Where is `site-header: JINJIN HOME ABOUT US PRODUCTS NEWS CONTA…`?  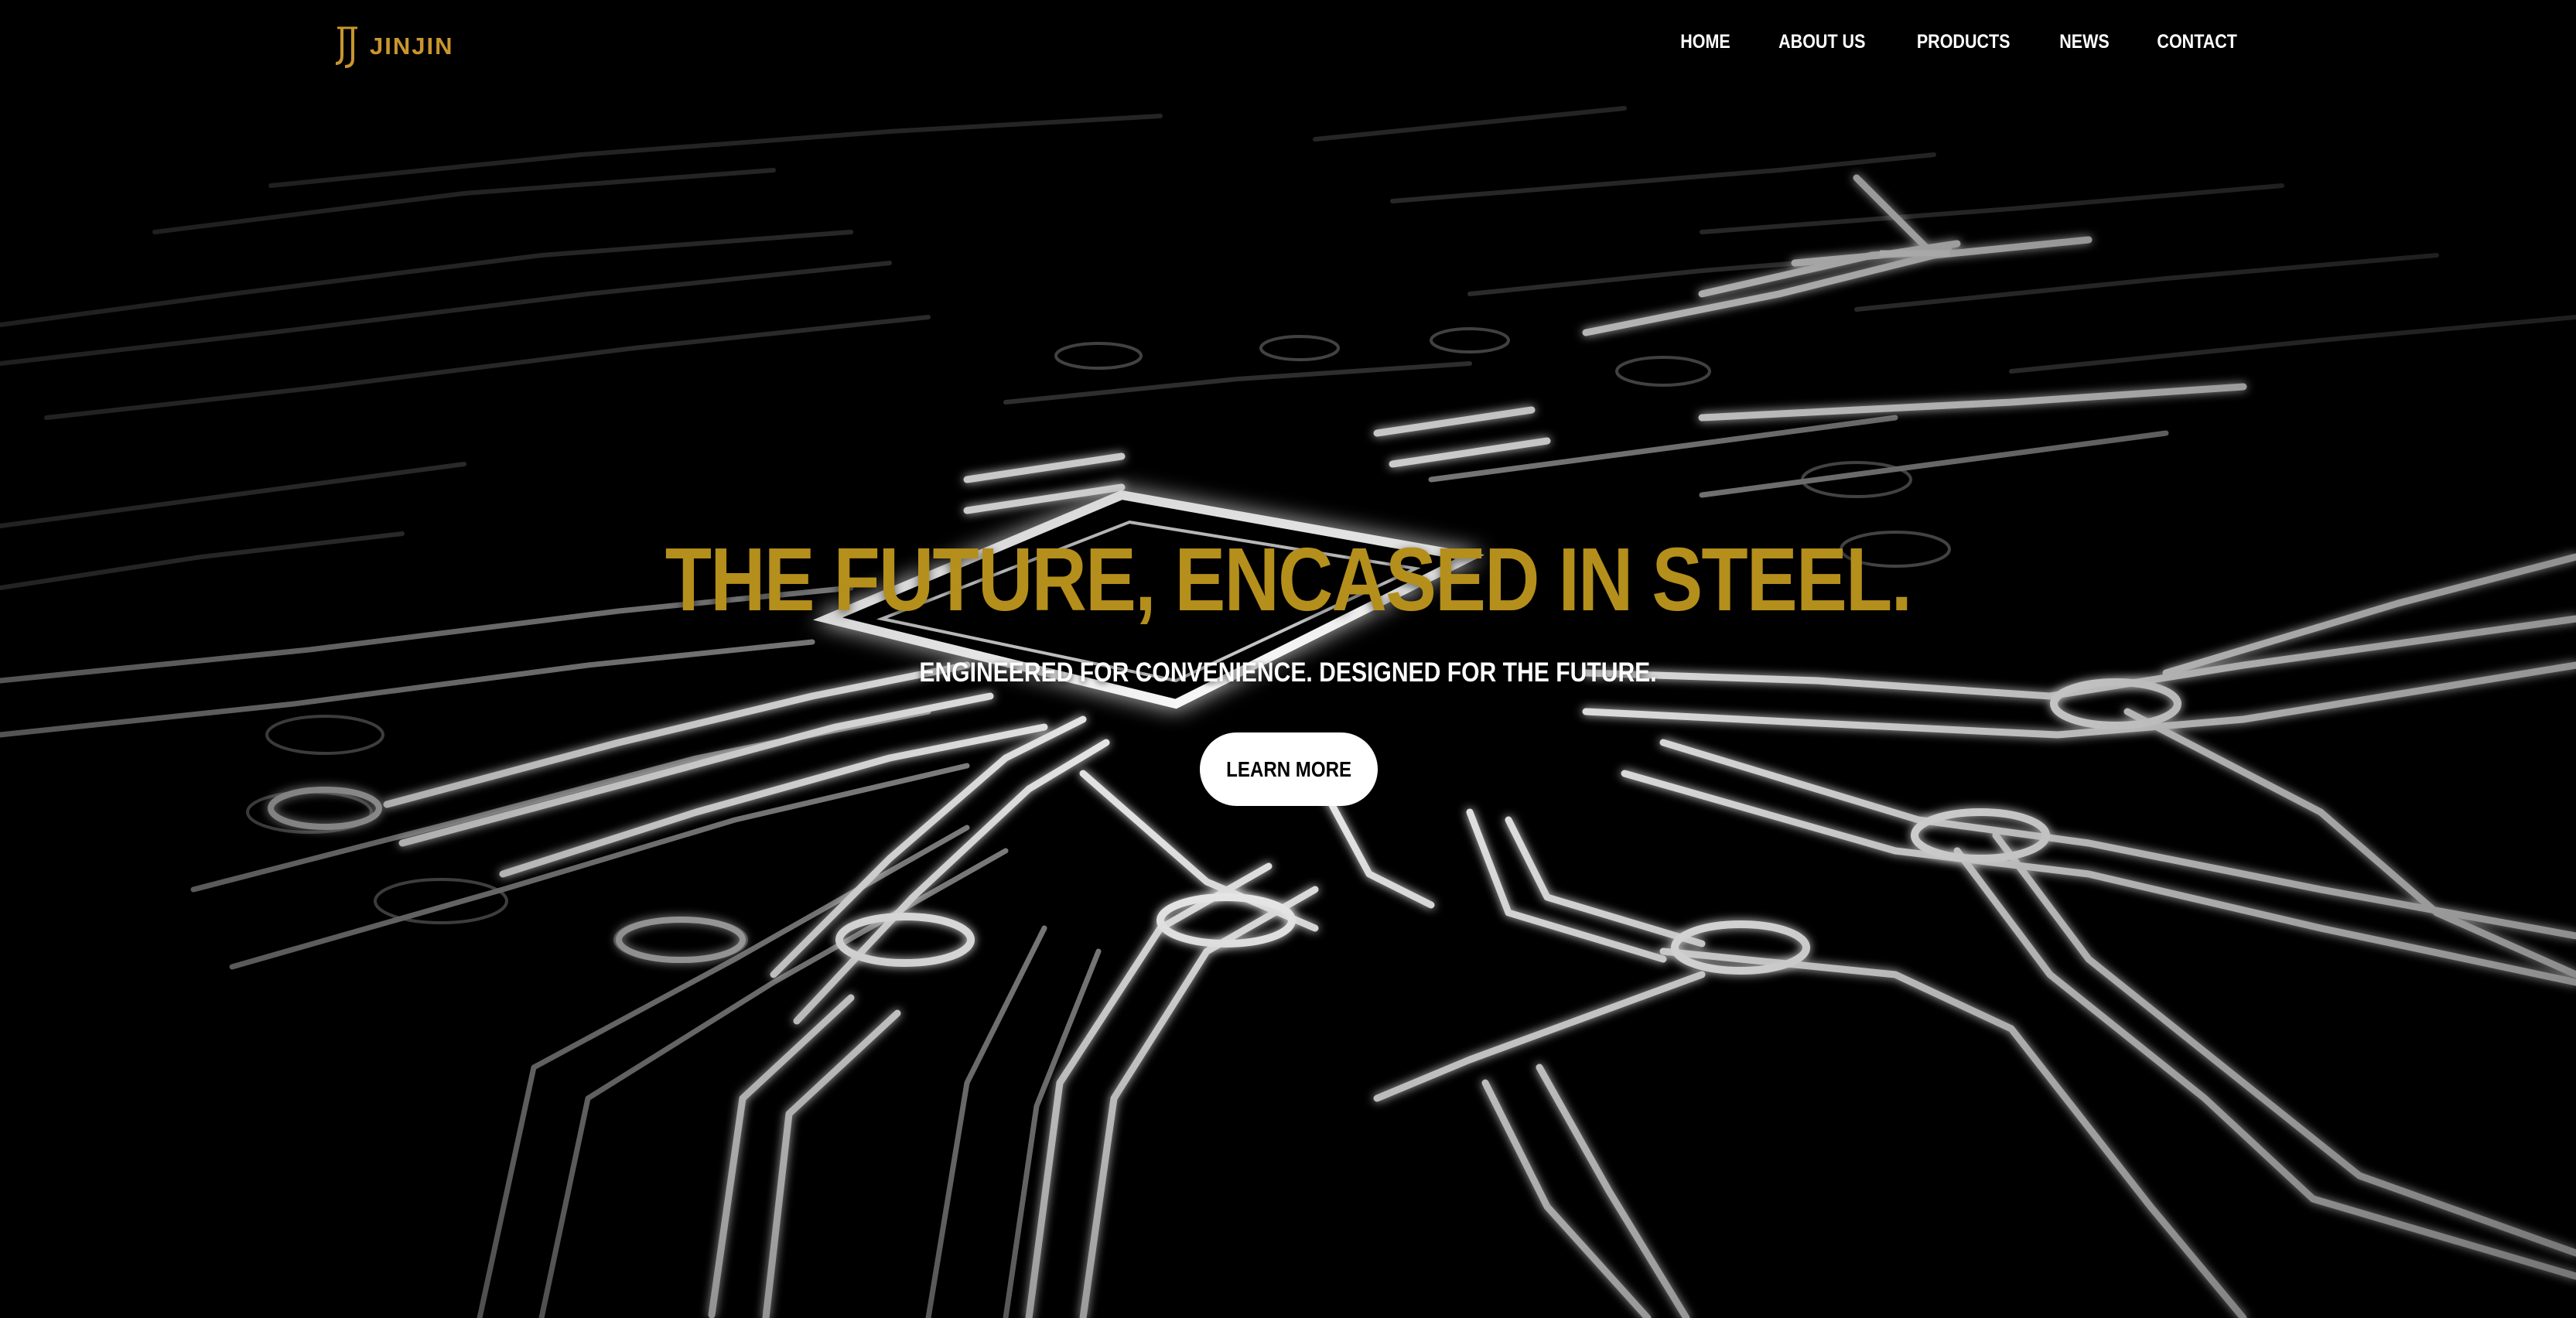
site-header: JINJIN HOME ABOUT US PRODUCTS NEWS CONTA… is located at coordinates (1288, 46).